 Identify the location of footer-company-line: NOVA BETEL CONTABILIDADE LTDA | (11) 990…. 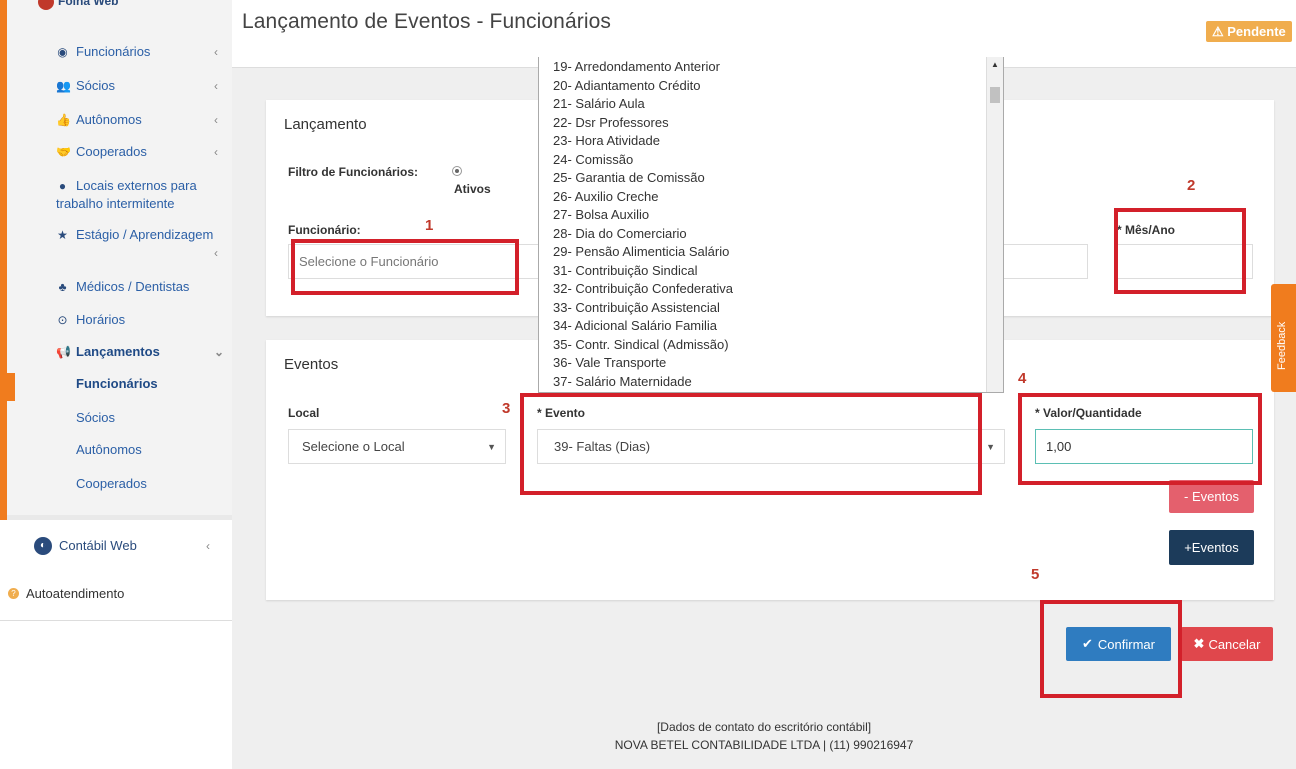
(764, 745).